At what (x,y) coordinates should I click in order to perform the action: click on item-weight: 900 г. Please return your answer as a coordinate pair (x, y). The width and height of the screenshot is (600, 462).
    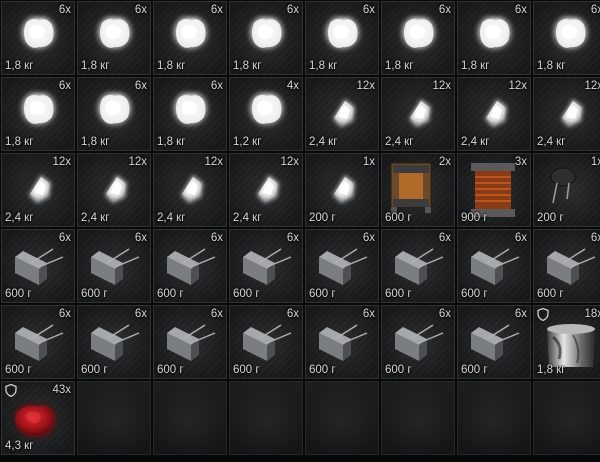
    Looking at the image, I should click on (474, 218).